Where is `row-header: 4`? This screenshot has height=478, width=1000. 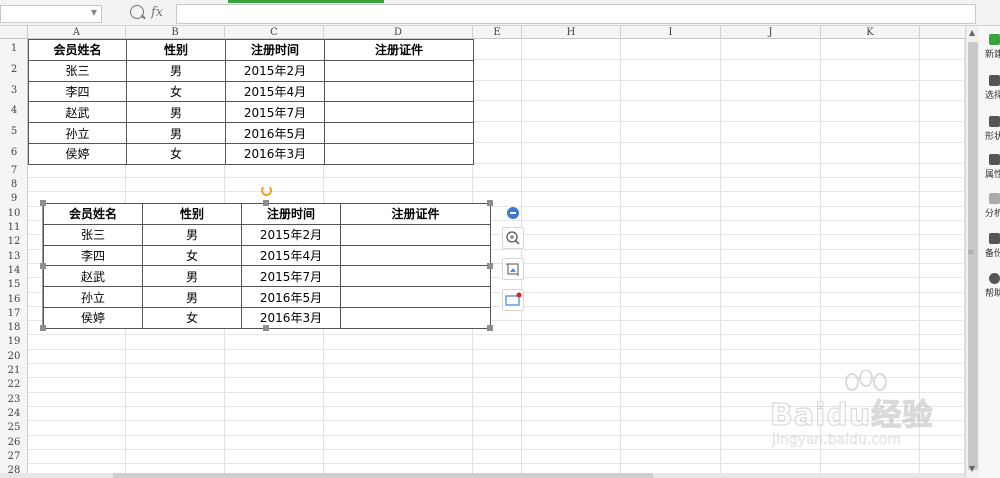 row-header: 4 is located at coordinates (14, 111).